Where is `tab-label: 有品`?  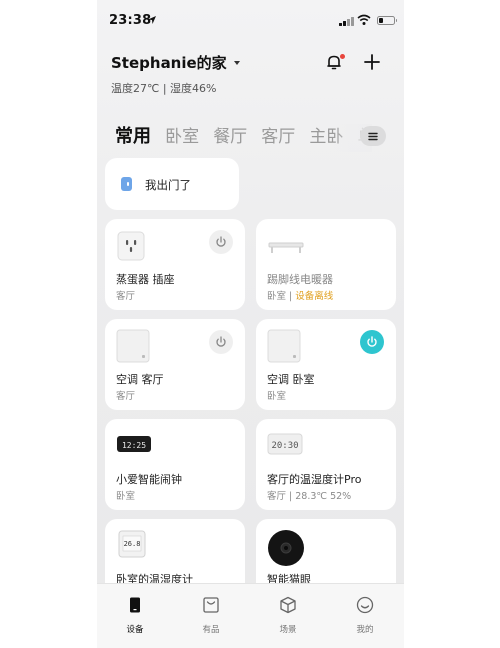
tab-label: 有品 is located at coordinates (211, 630).